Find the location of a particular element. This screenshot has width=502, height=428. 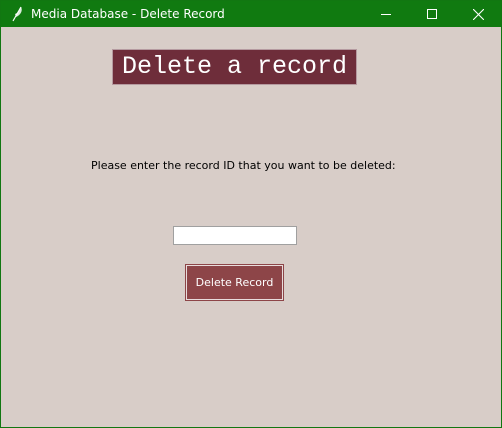

feather-icon is located at coordinates (17, 14).